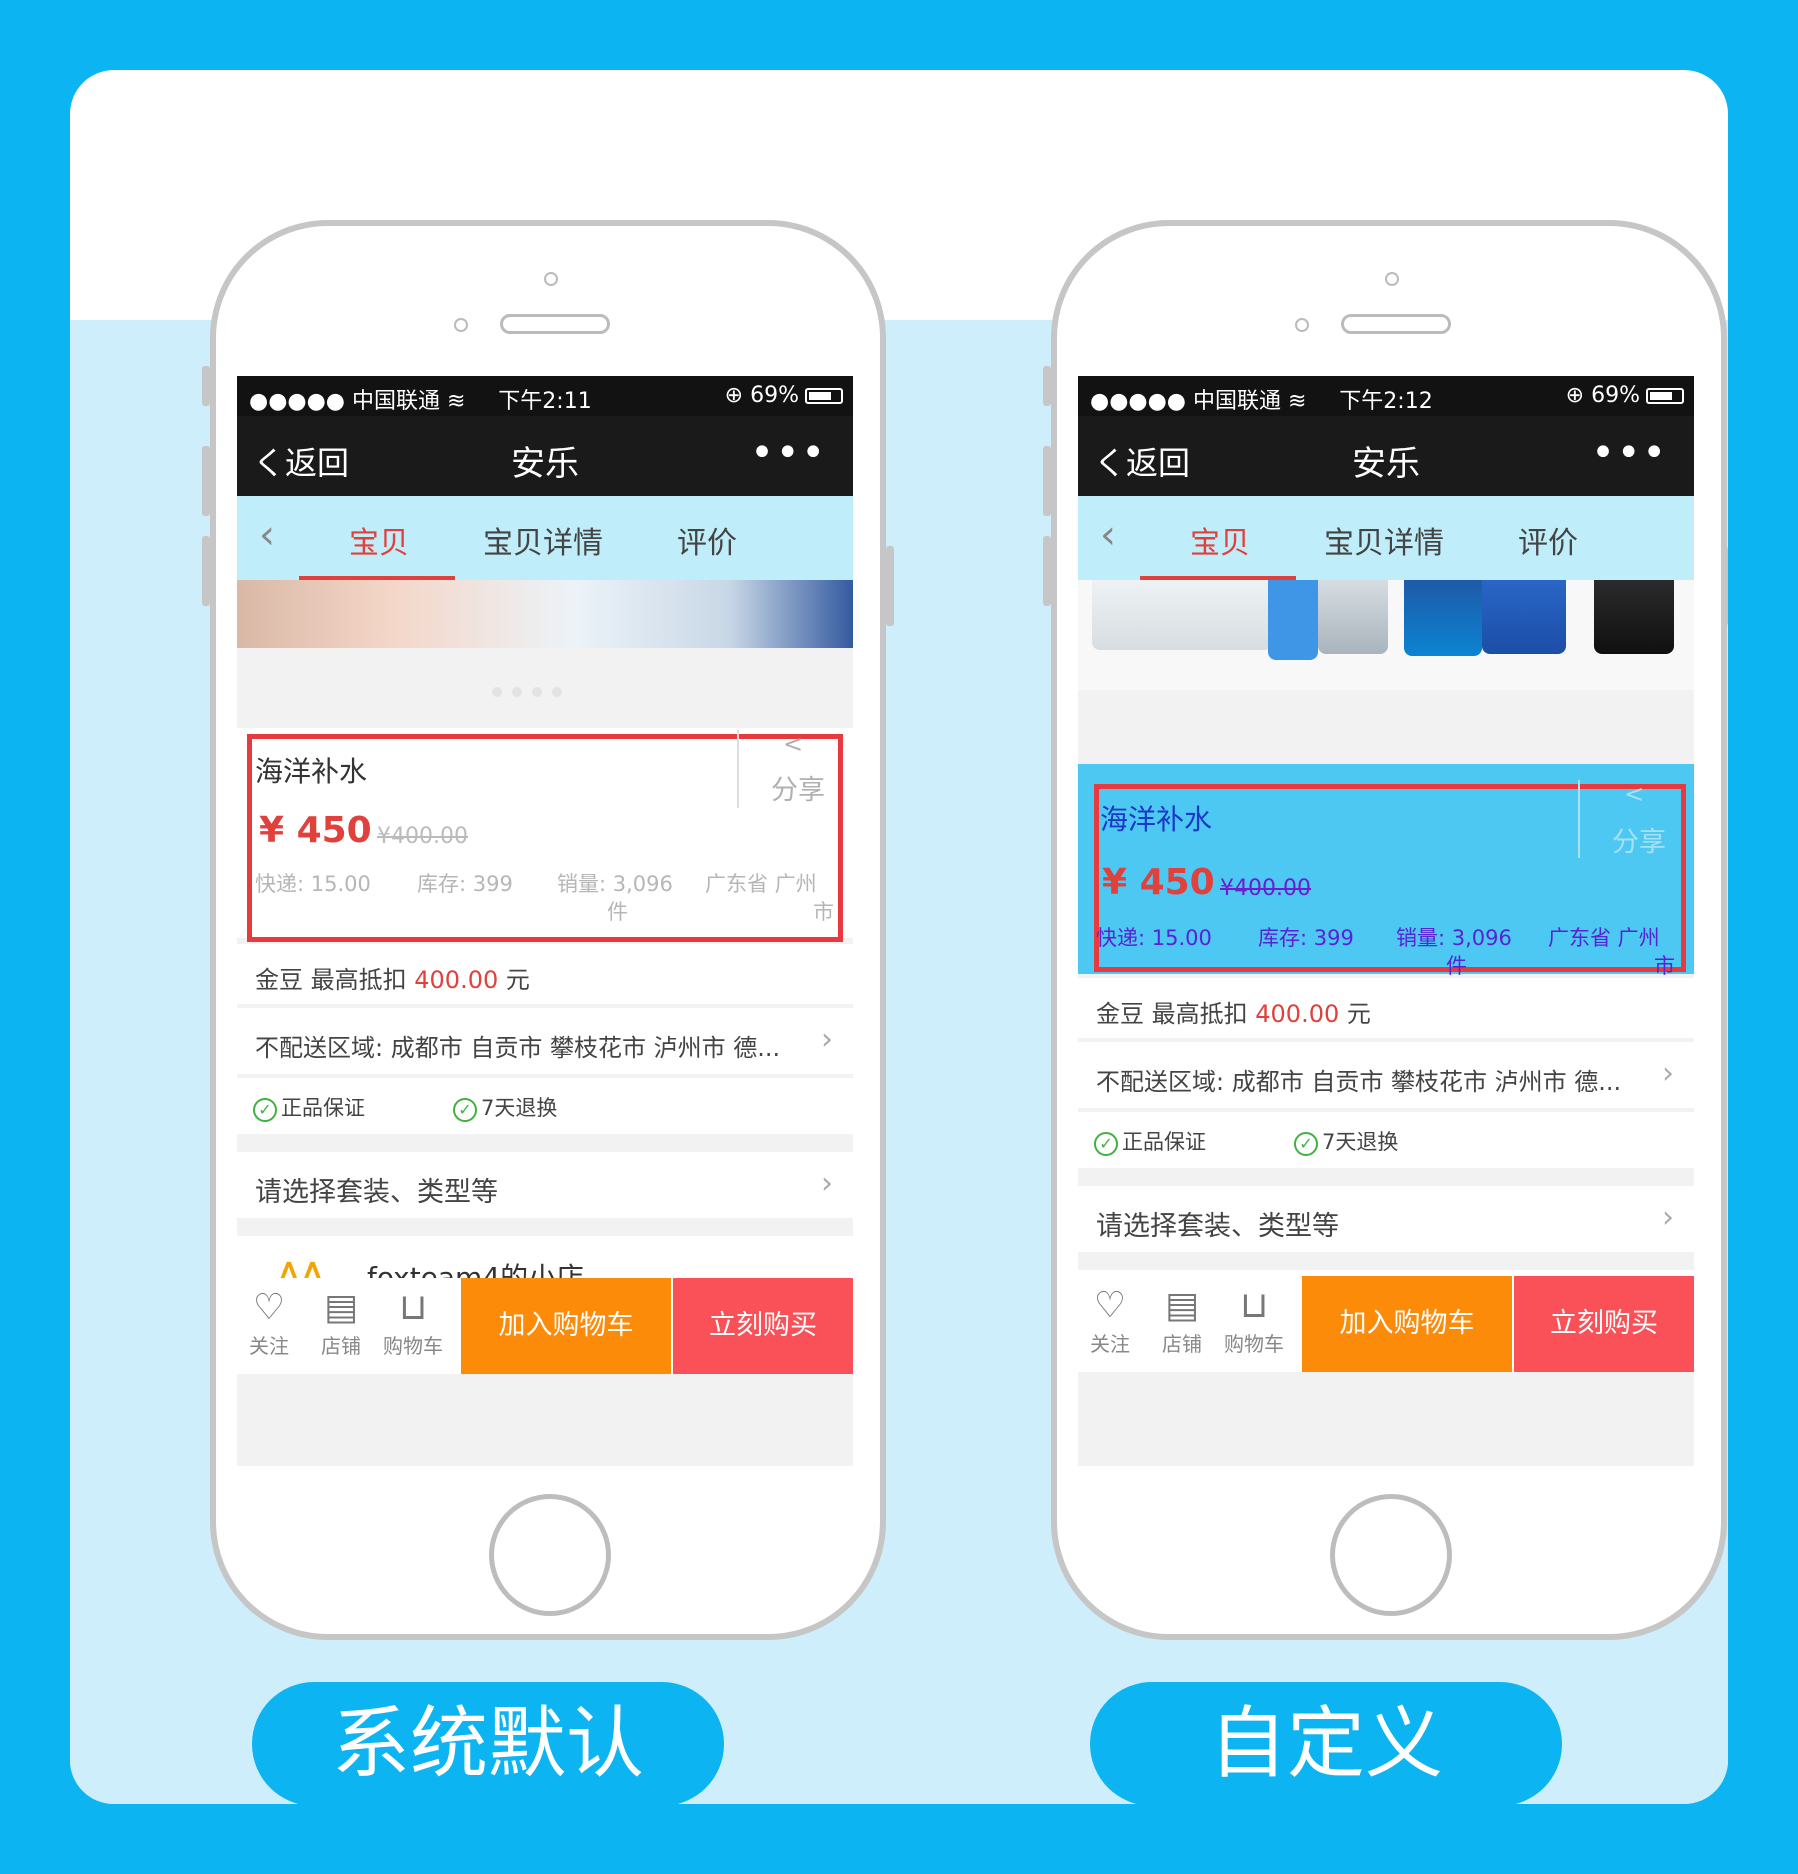 The width and height of the screenshot is (1798, 1874). What do you see at coordinates (827, 1039) in the screenshot?
I see `chevron-right-icon: ›` at bounding box center [827, 1039].